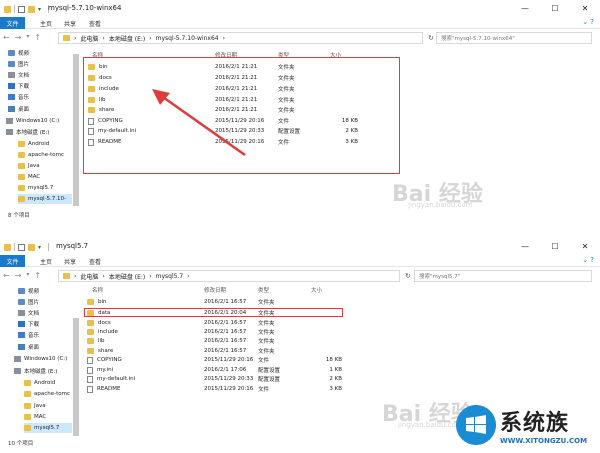 This screenshot has width=600, height=453. What do you see at coordinates (215, 290) in the screenshot?
I see `column-date: 修改日期` at bounding box center [215, 290].